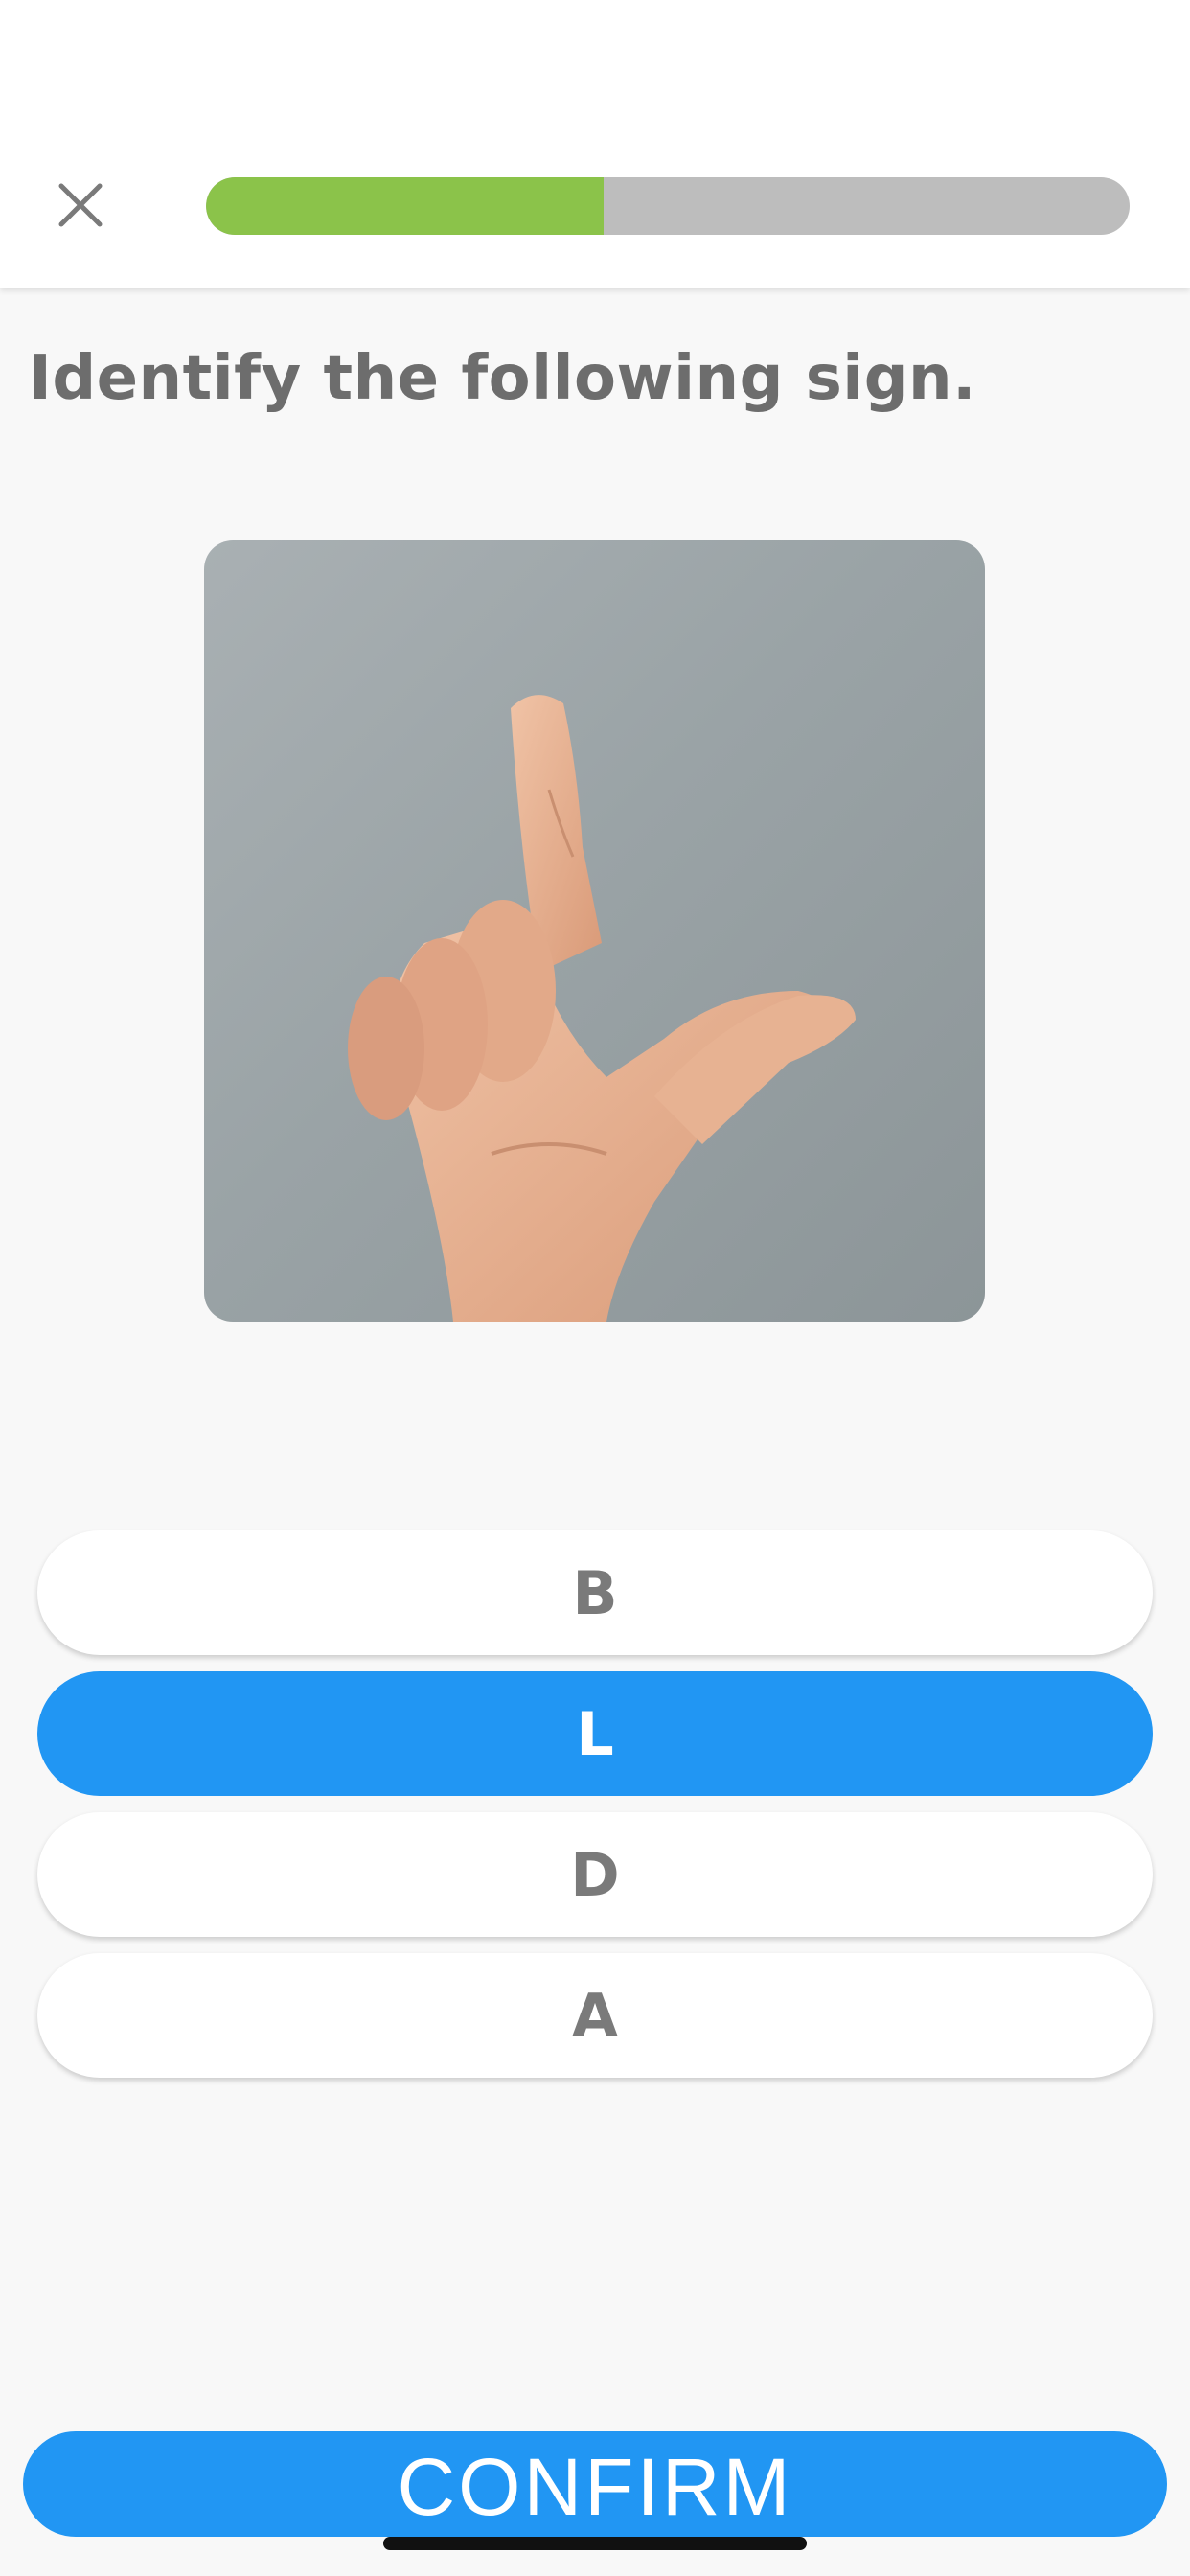 The image size is (1190, 2576). I want to click on lesson-header, so click(595, 144).